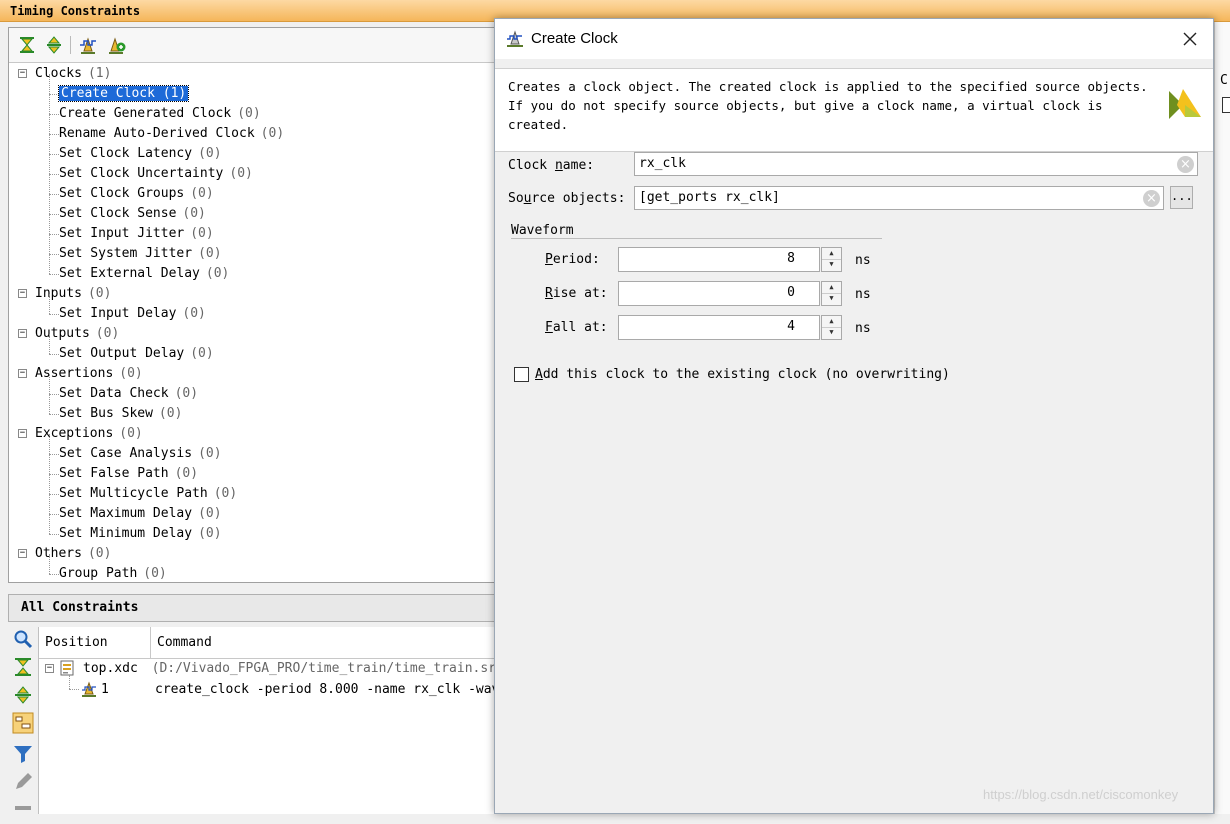  Describe the element at coordinates (132, 313) in the screenshot. I see `tree-item: Set Input Delay (0)` at that location.